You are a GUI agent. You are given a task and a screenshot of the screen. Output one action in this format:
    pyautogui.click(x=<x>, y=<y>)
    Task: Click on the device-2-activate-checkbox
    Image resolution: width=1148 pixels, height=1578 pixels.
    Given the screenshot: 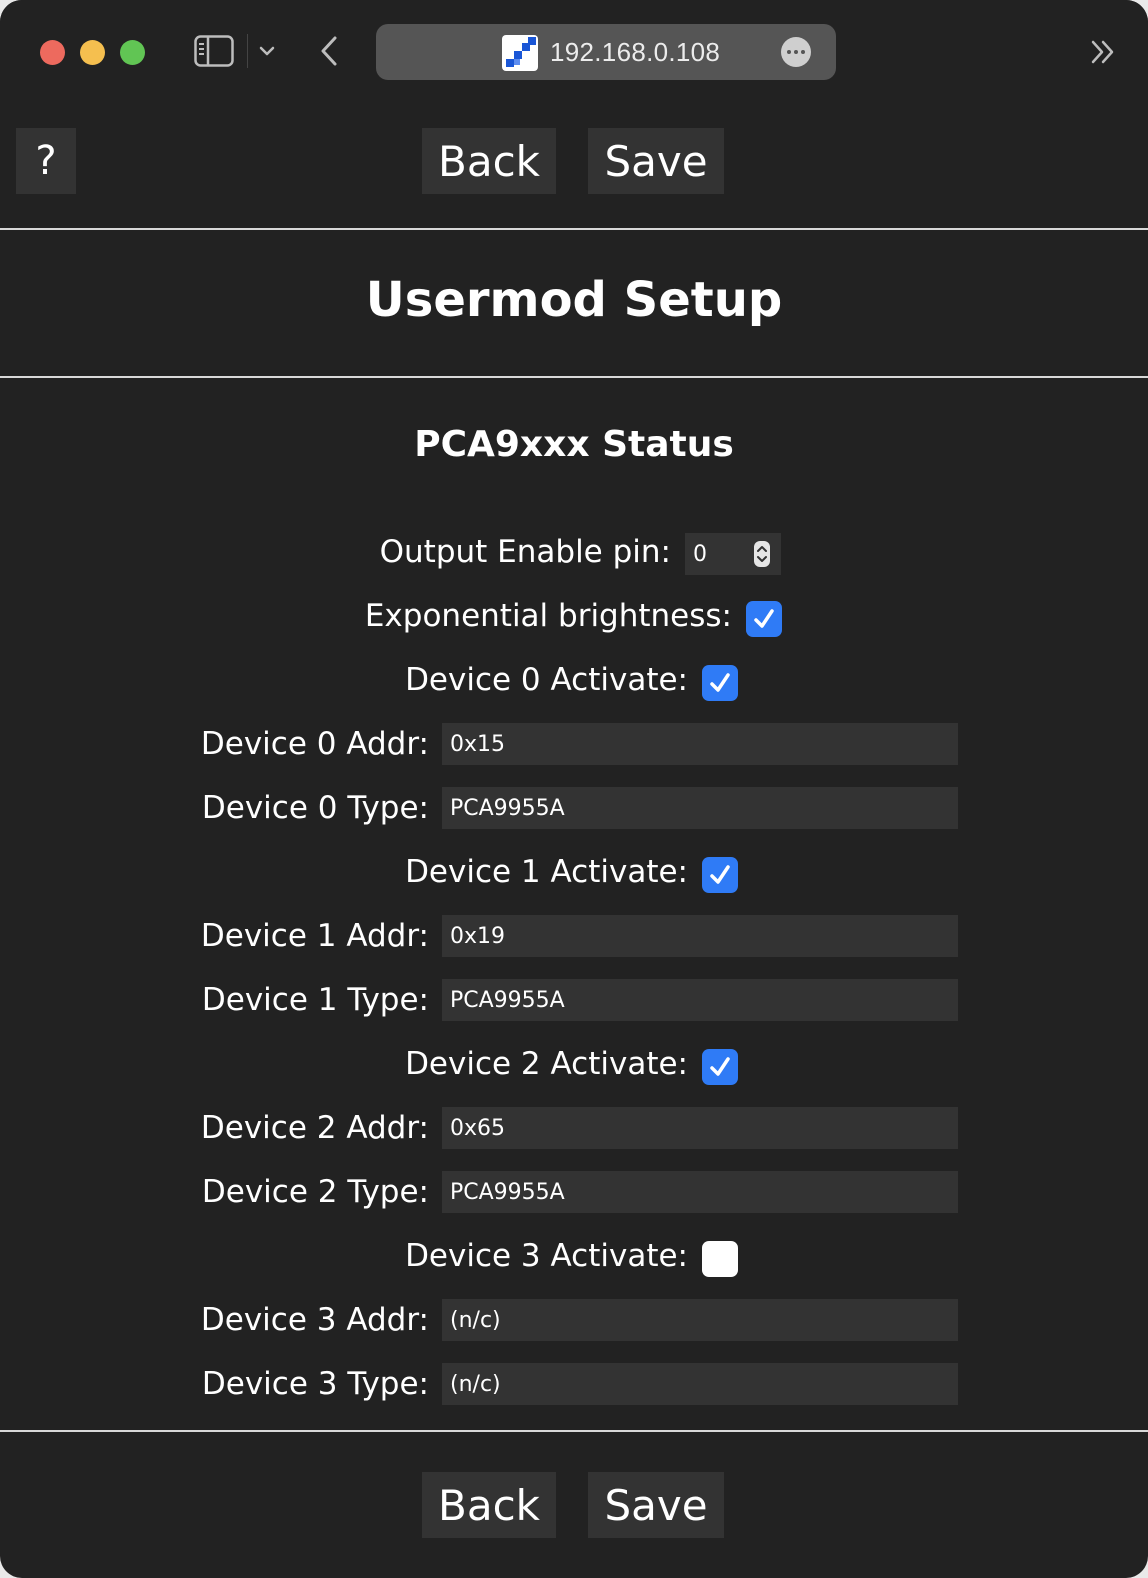 What is the action you would take?
    pyautogui.click(x=720, y=1067)
    